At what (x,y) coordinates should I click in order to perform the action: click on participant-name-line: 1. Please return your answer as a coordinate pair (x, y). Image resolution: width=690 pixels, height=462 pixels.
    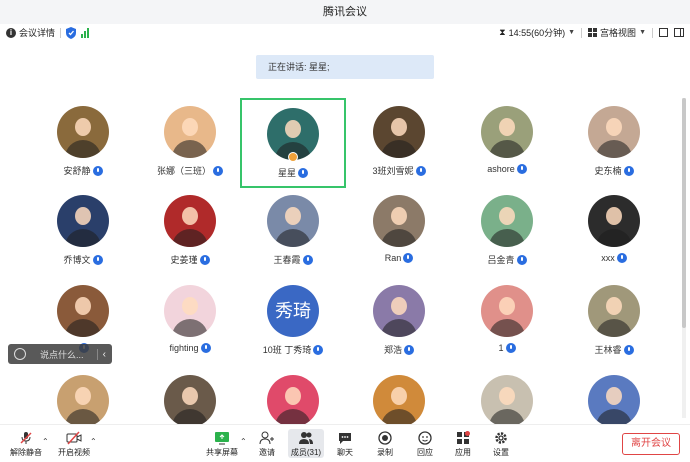
    Looking at the image, I should click on (507, 348).